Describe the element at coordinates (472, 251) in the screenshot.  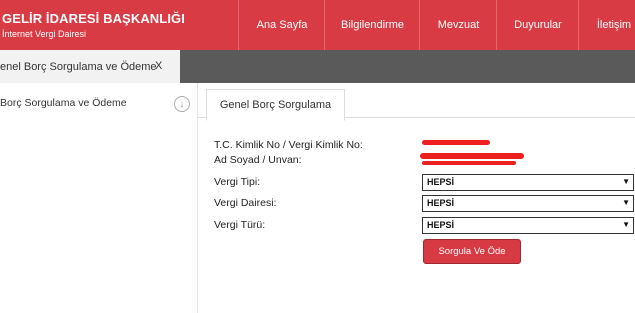
I see `sorgula-ve-ode-button: Sorgula Ve Öde` at that location.